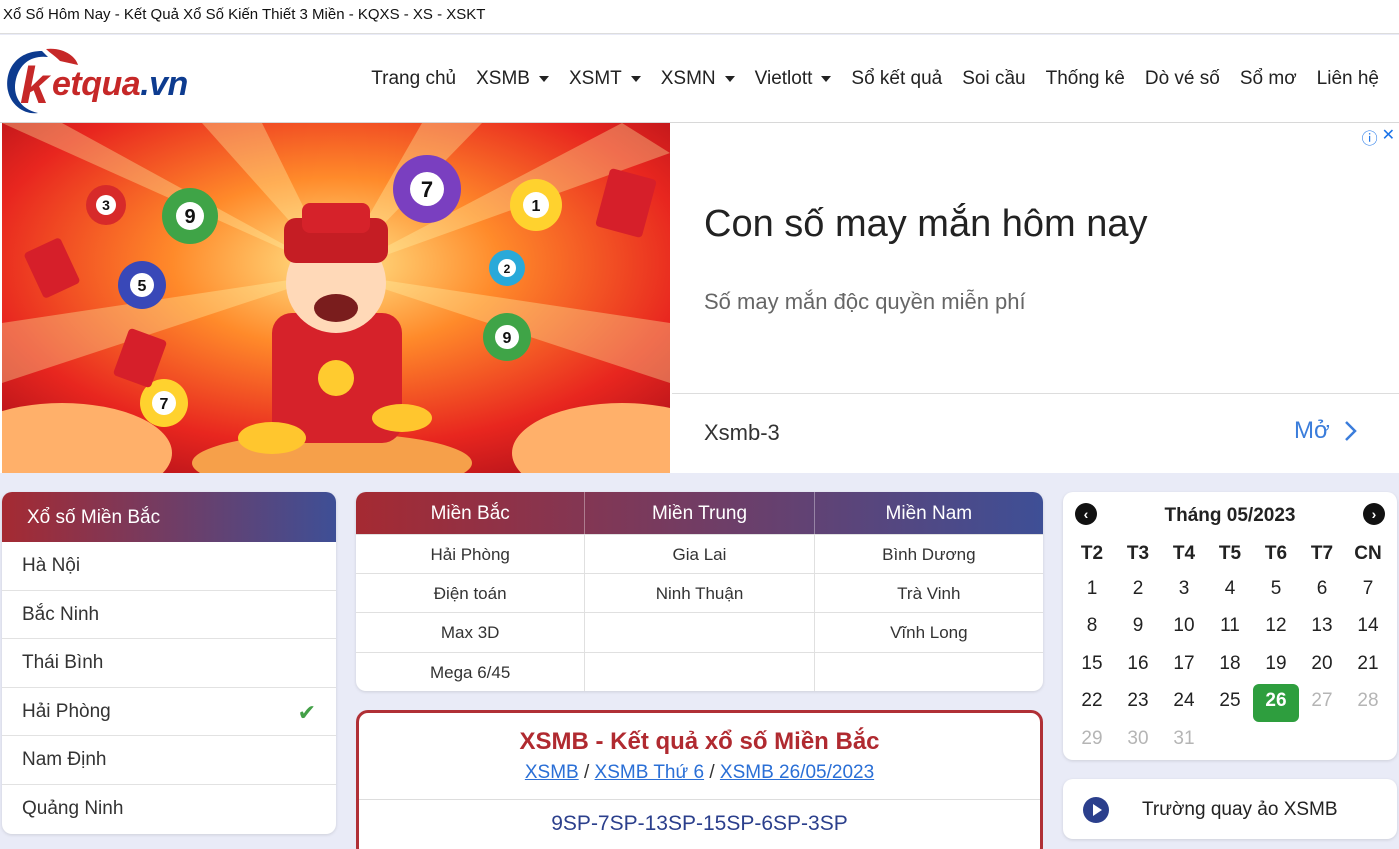 The height and width of the screenshot is (849, 1399). I want to click on table-row: Mega 6/45, so click(699, 671).